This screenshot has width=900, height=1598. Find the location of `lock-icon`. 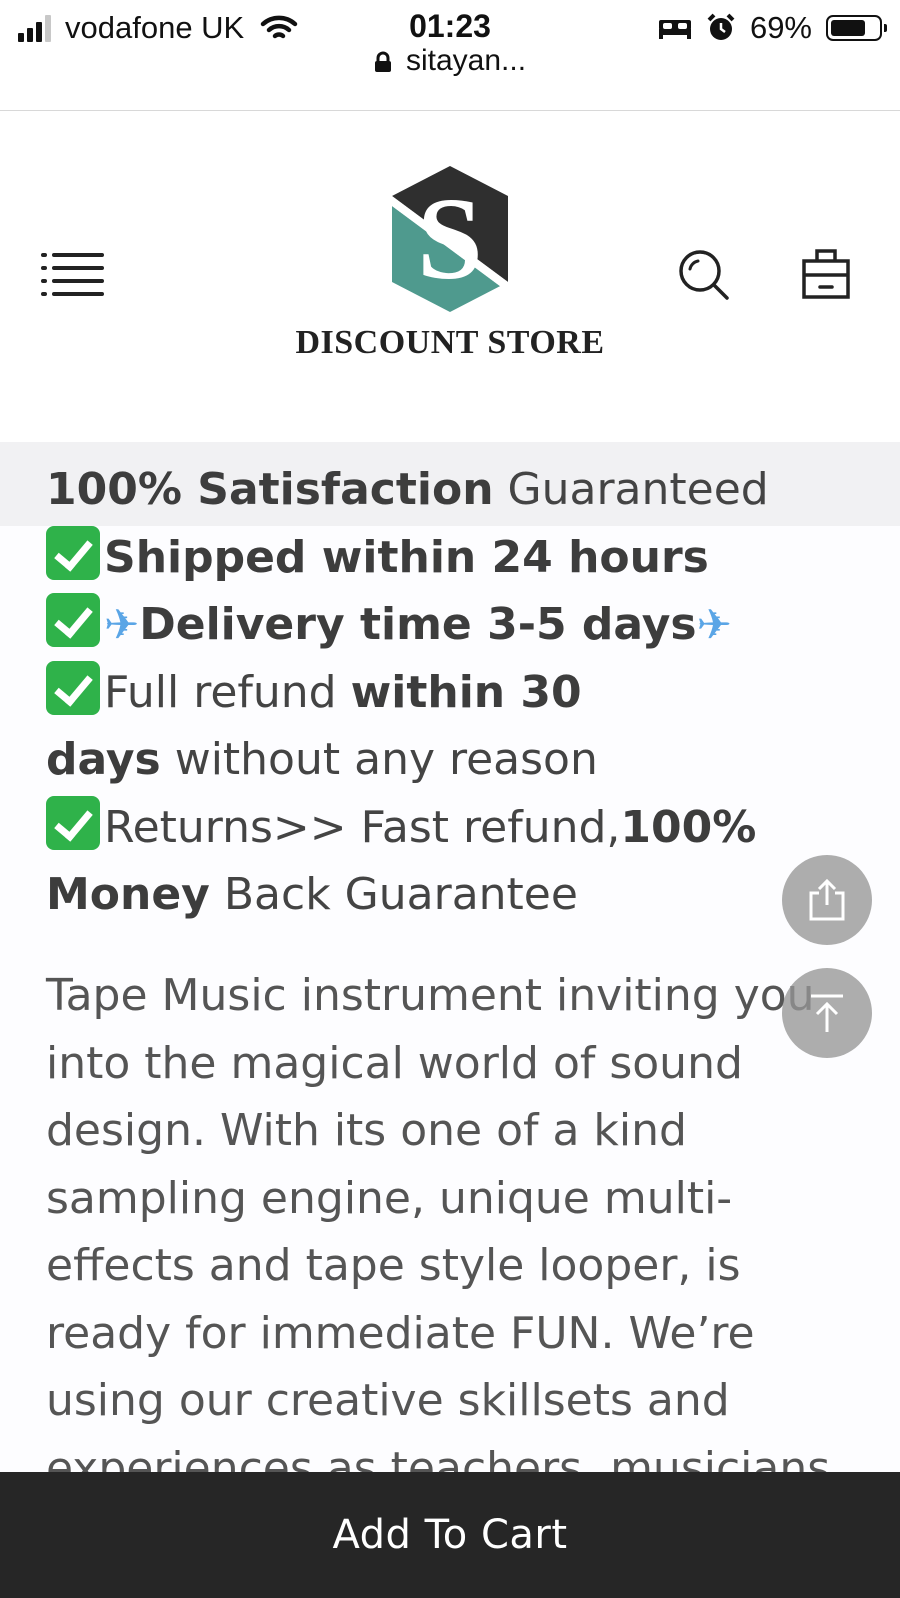

lock-icon is located at coordinates (382, 62).